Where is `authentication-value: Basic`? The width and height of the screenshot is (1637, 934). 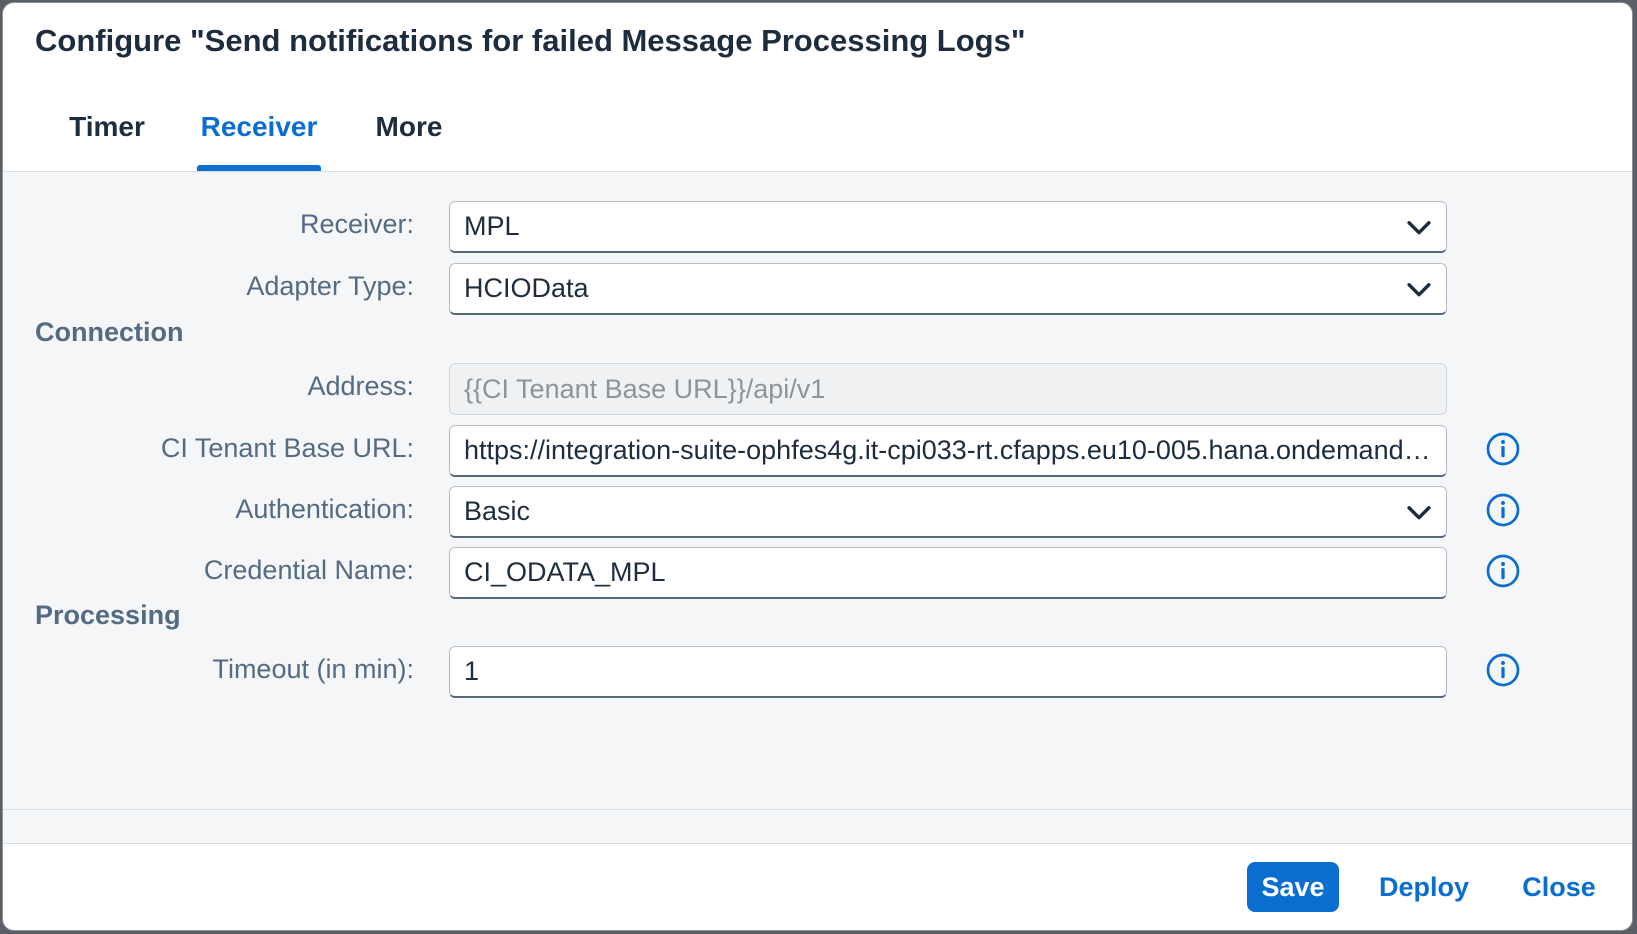
authentication-value: Basic is located at coordinates (497, 511).